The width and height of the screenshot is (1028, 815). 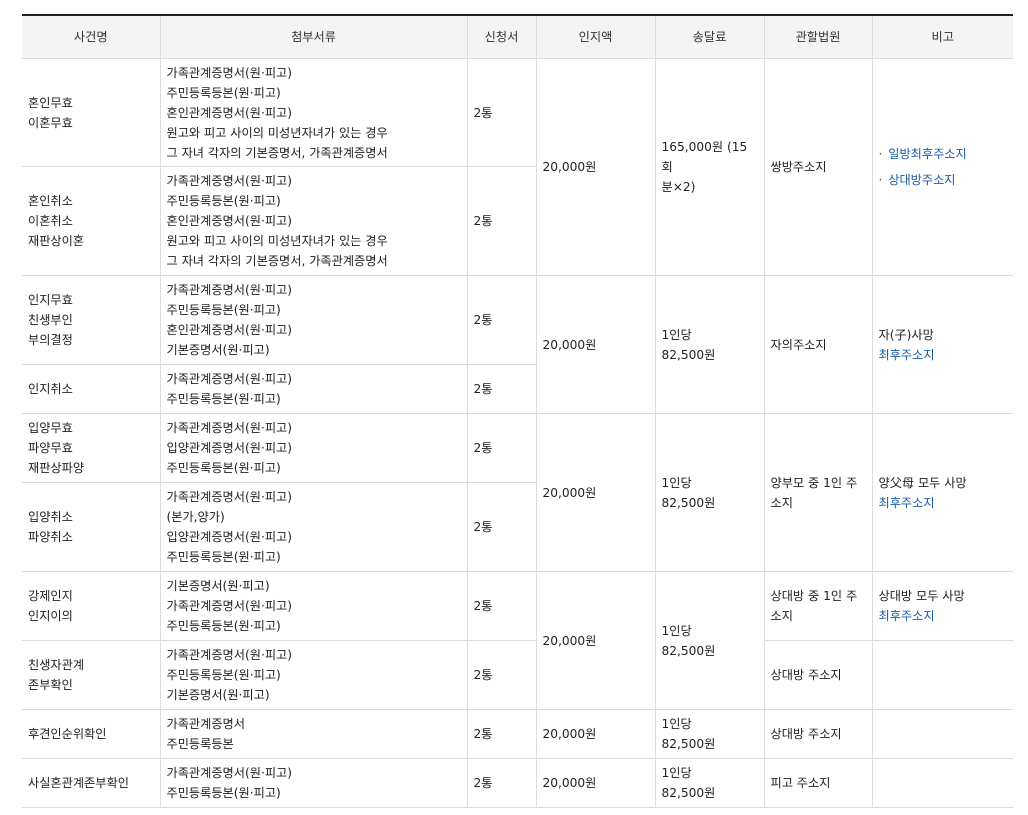 What do you see at coordinates (313, 36) in the screenshot?
I see `header-attachments: 첨부서류` at bounding box center [313, 36].